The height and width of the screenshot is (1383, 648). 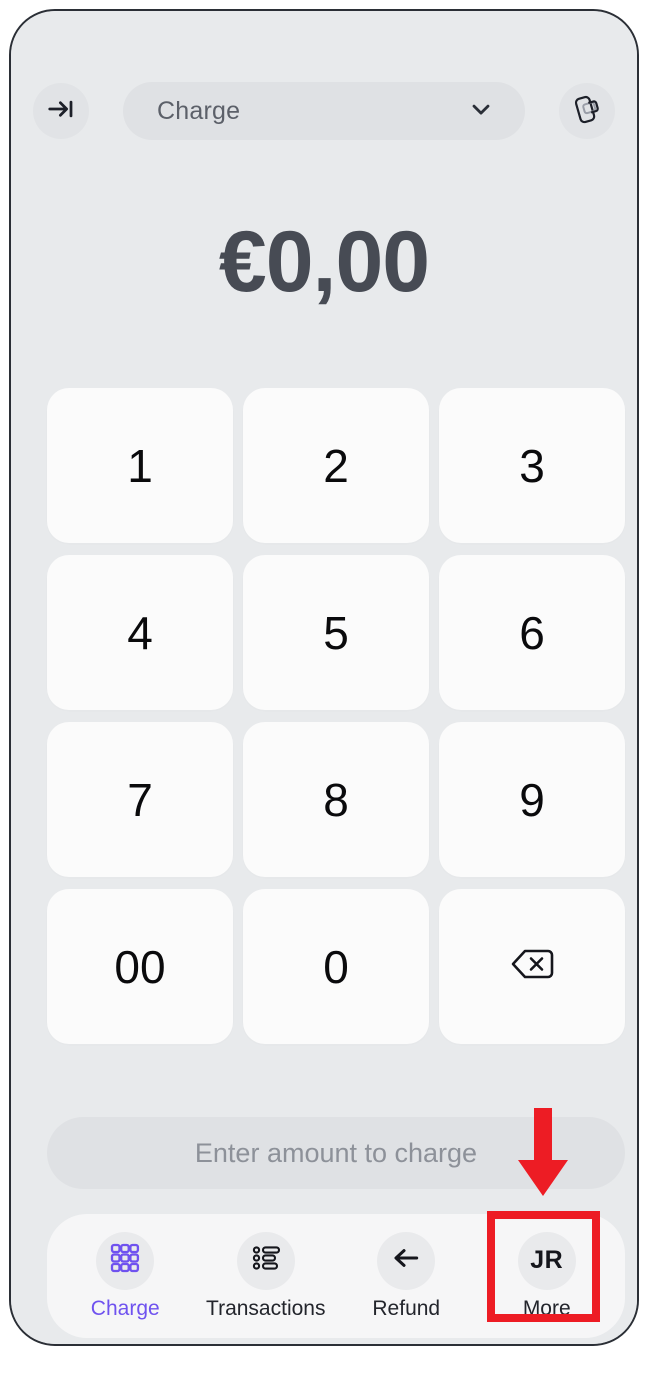 I want to click on avatar: JR, so click(x=546, y=1260).